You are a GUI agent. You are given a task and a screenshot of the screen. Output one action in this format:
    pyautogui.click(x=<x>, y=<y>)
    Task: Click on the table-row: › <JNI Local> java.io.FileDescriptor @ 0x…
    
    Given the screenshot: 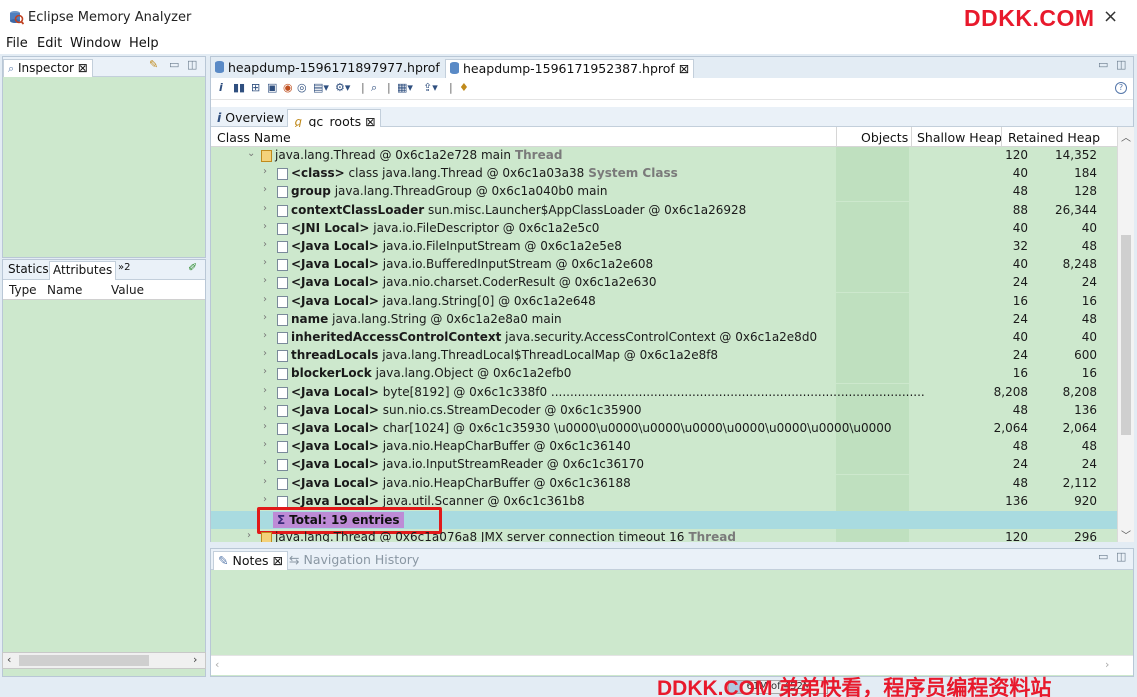 What is the action you would take?
    pyautogui.click(x=664, y=228)
    